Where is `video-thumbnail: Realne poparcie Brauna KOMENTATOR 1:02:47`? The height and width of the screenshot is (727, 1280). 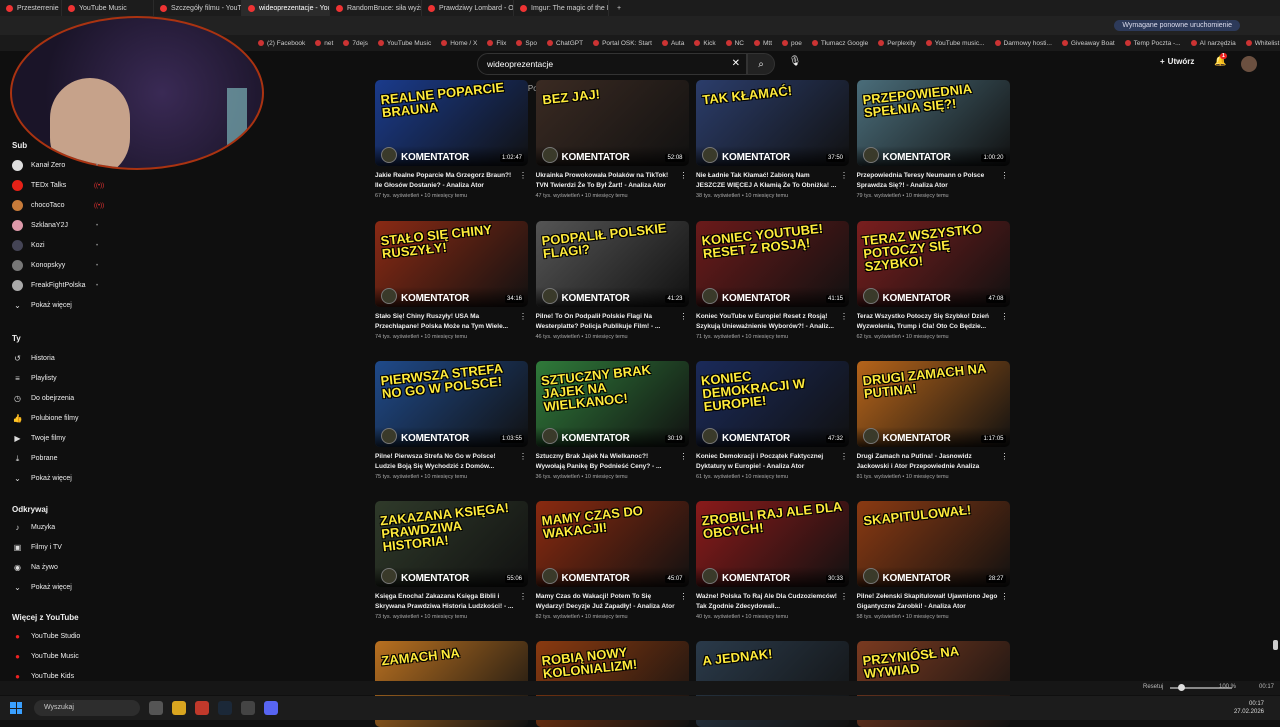
video-thumbnail: Realne poparcie Brauna KOMENTATOR 1:02:47 is located at coordinates (451, 123).